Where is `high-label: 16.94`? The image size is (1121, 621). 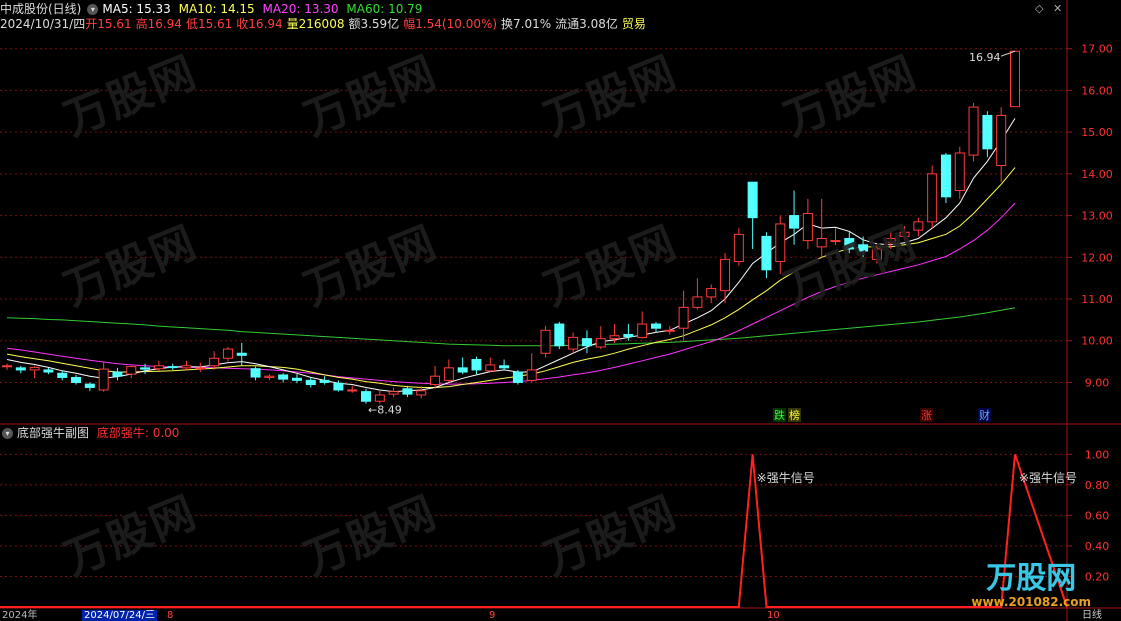
high-label: 16.94 is located at coordinates (985, 57).